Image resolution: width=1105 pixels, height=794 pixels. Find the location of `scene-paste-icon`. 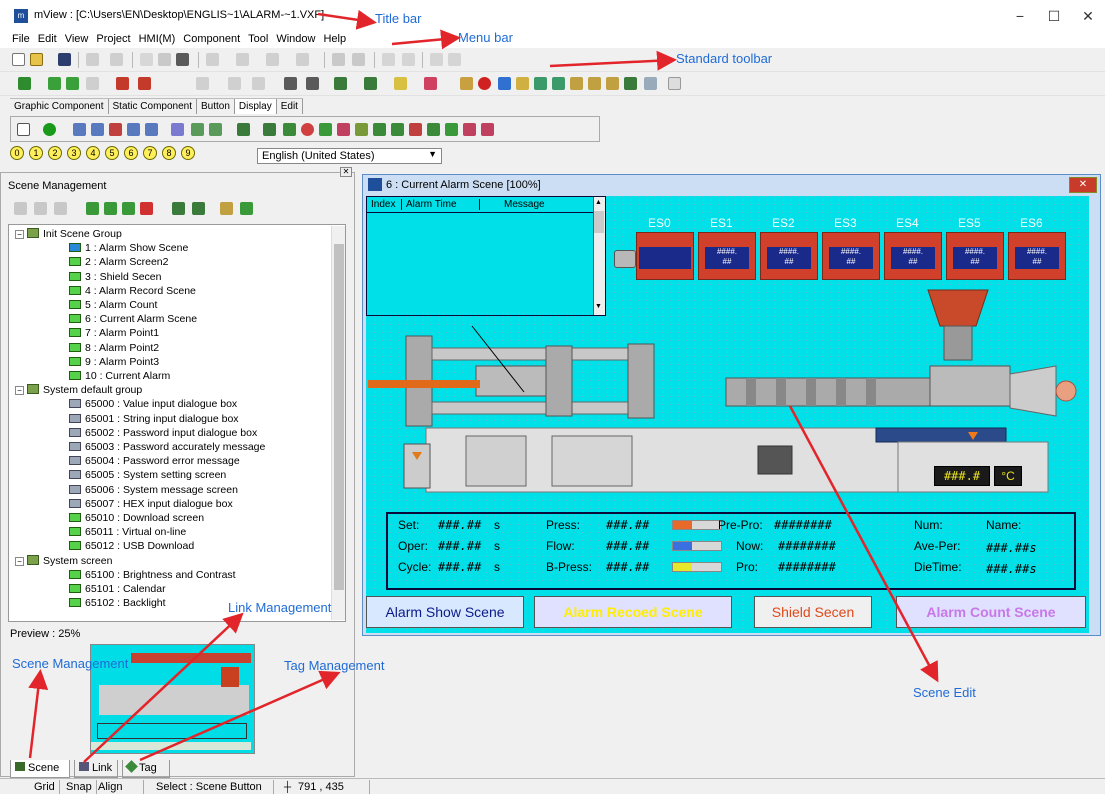

scene-paste-icon is located at coordinates (60, 208).